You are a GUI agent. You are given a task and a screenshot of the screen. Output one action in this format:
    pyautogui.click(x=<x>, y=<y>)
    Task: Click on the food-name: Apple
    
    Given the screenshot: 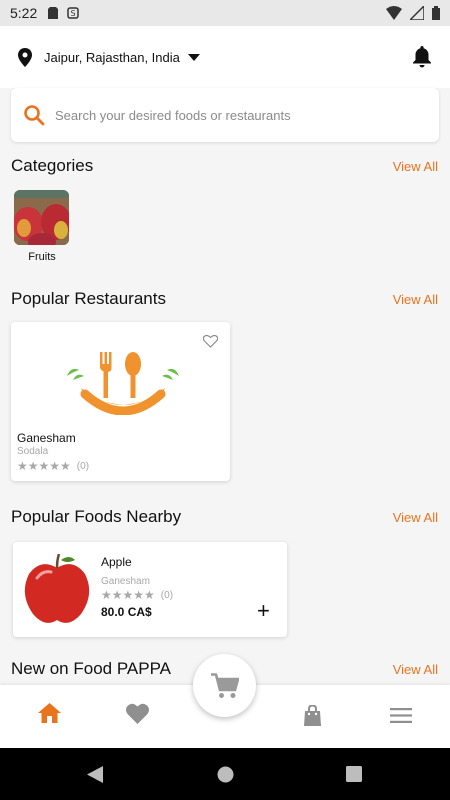 What is the action you would take?
    pyautogui.click(x=116, y=562)
    